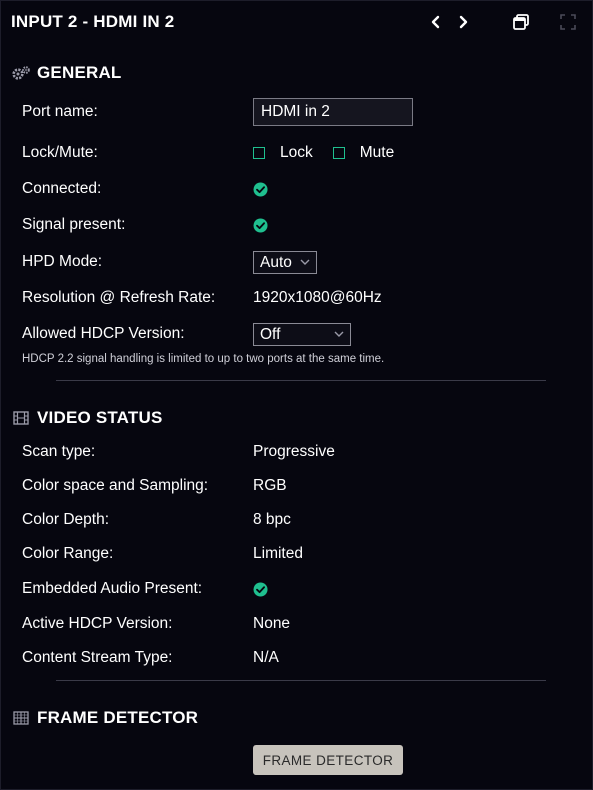 Image resolution: width=593 pixels, height=790 pixels. What do you see at coordinates (62, 188) in the screenshot?
I see `connected-label: Connected:` at bounding box center [62, 188].